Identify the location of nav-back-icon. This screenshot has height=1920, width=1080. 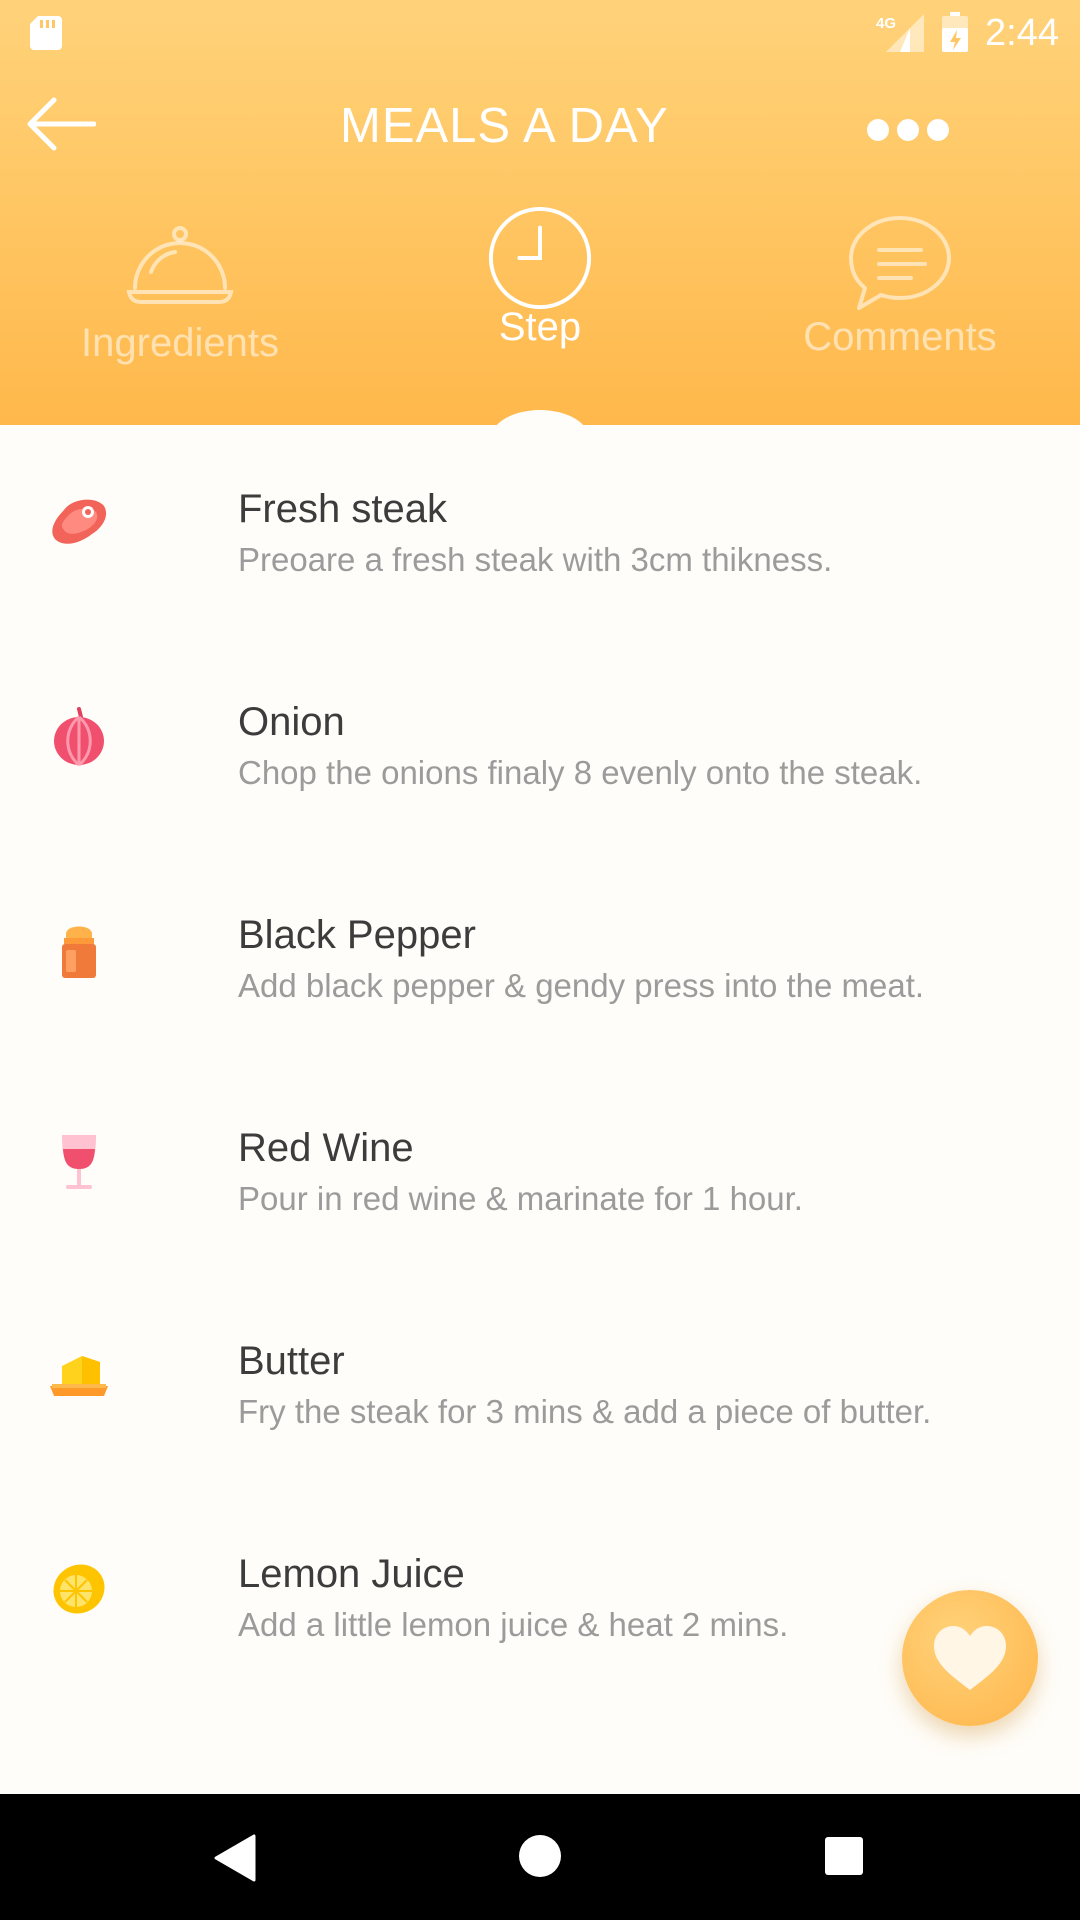
(236, 1858).